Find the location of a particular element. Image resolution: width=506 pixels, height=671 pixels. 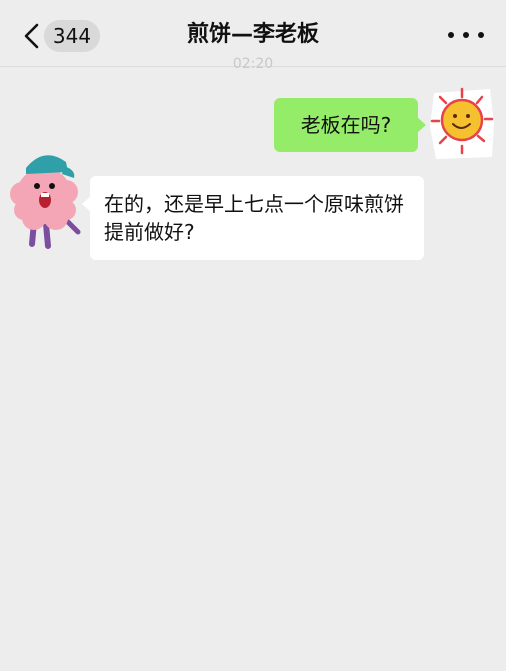

my-avatar is located at coordinates (462, 123).